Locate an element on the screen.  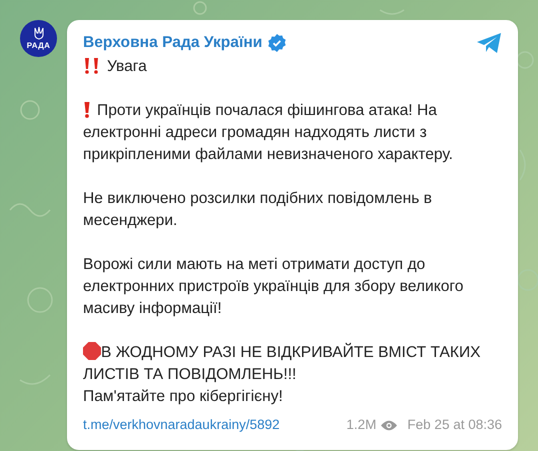
avatar-label: РАДА is located at coordinates (38, 45).